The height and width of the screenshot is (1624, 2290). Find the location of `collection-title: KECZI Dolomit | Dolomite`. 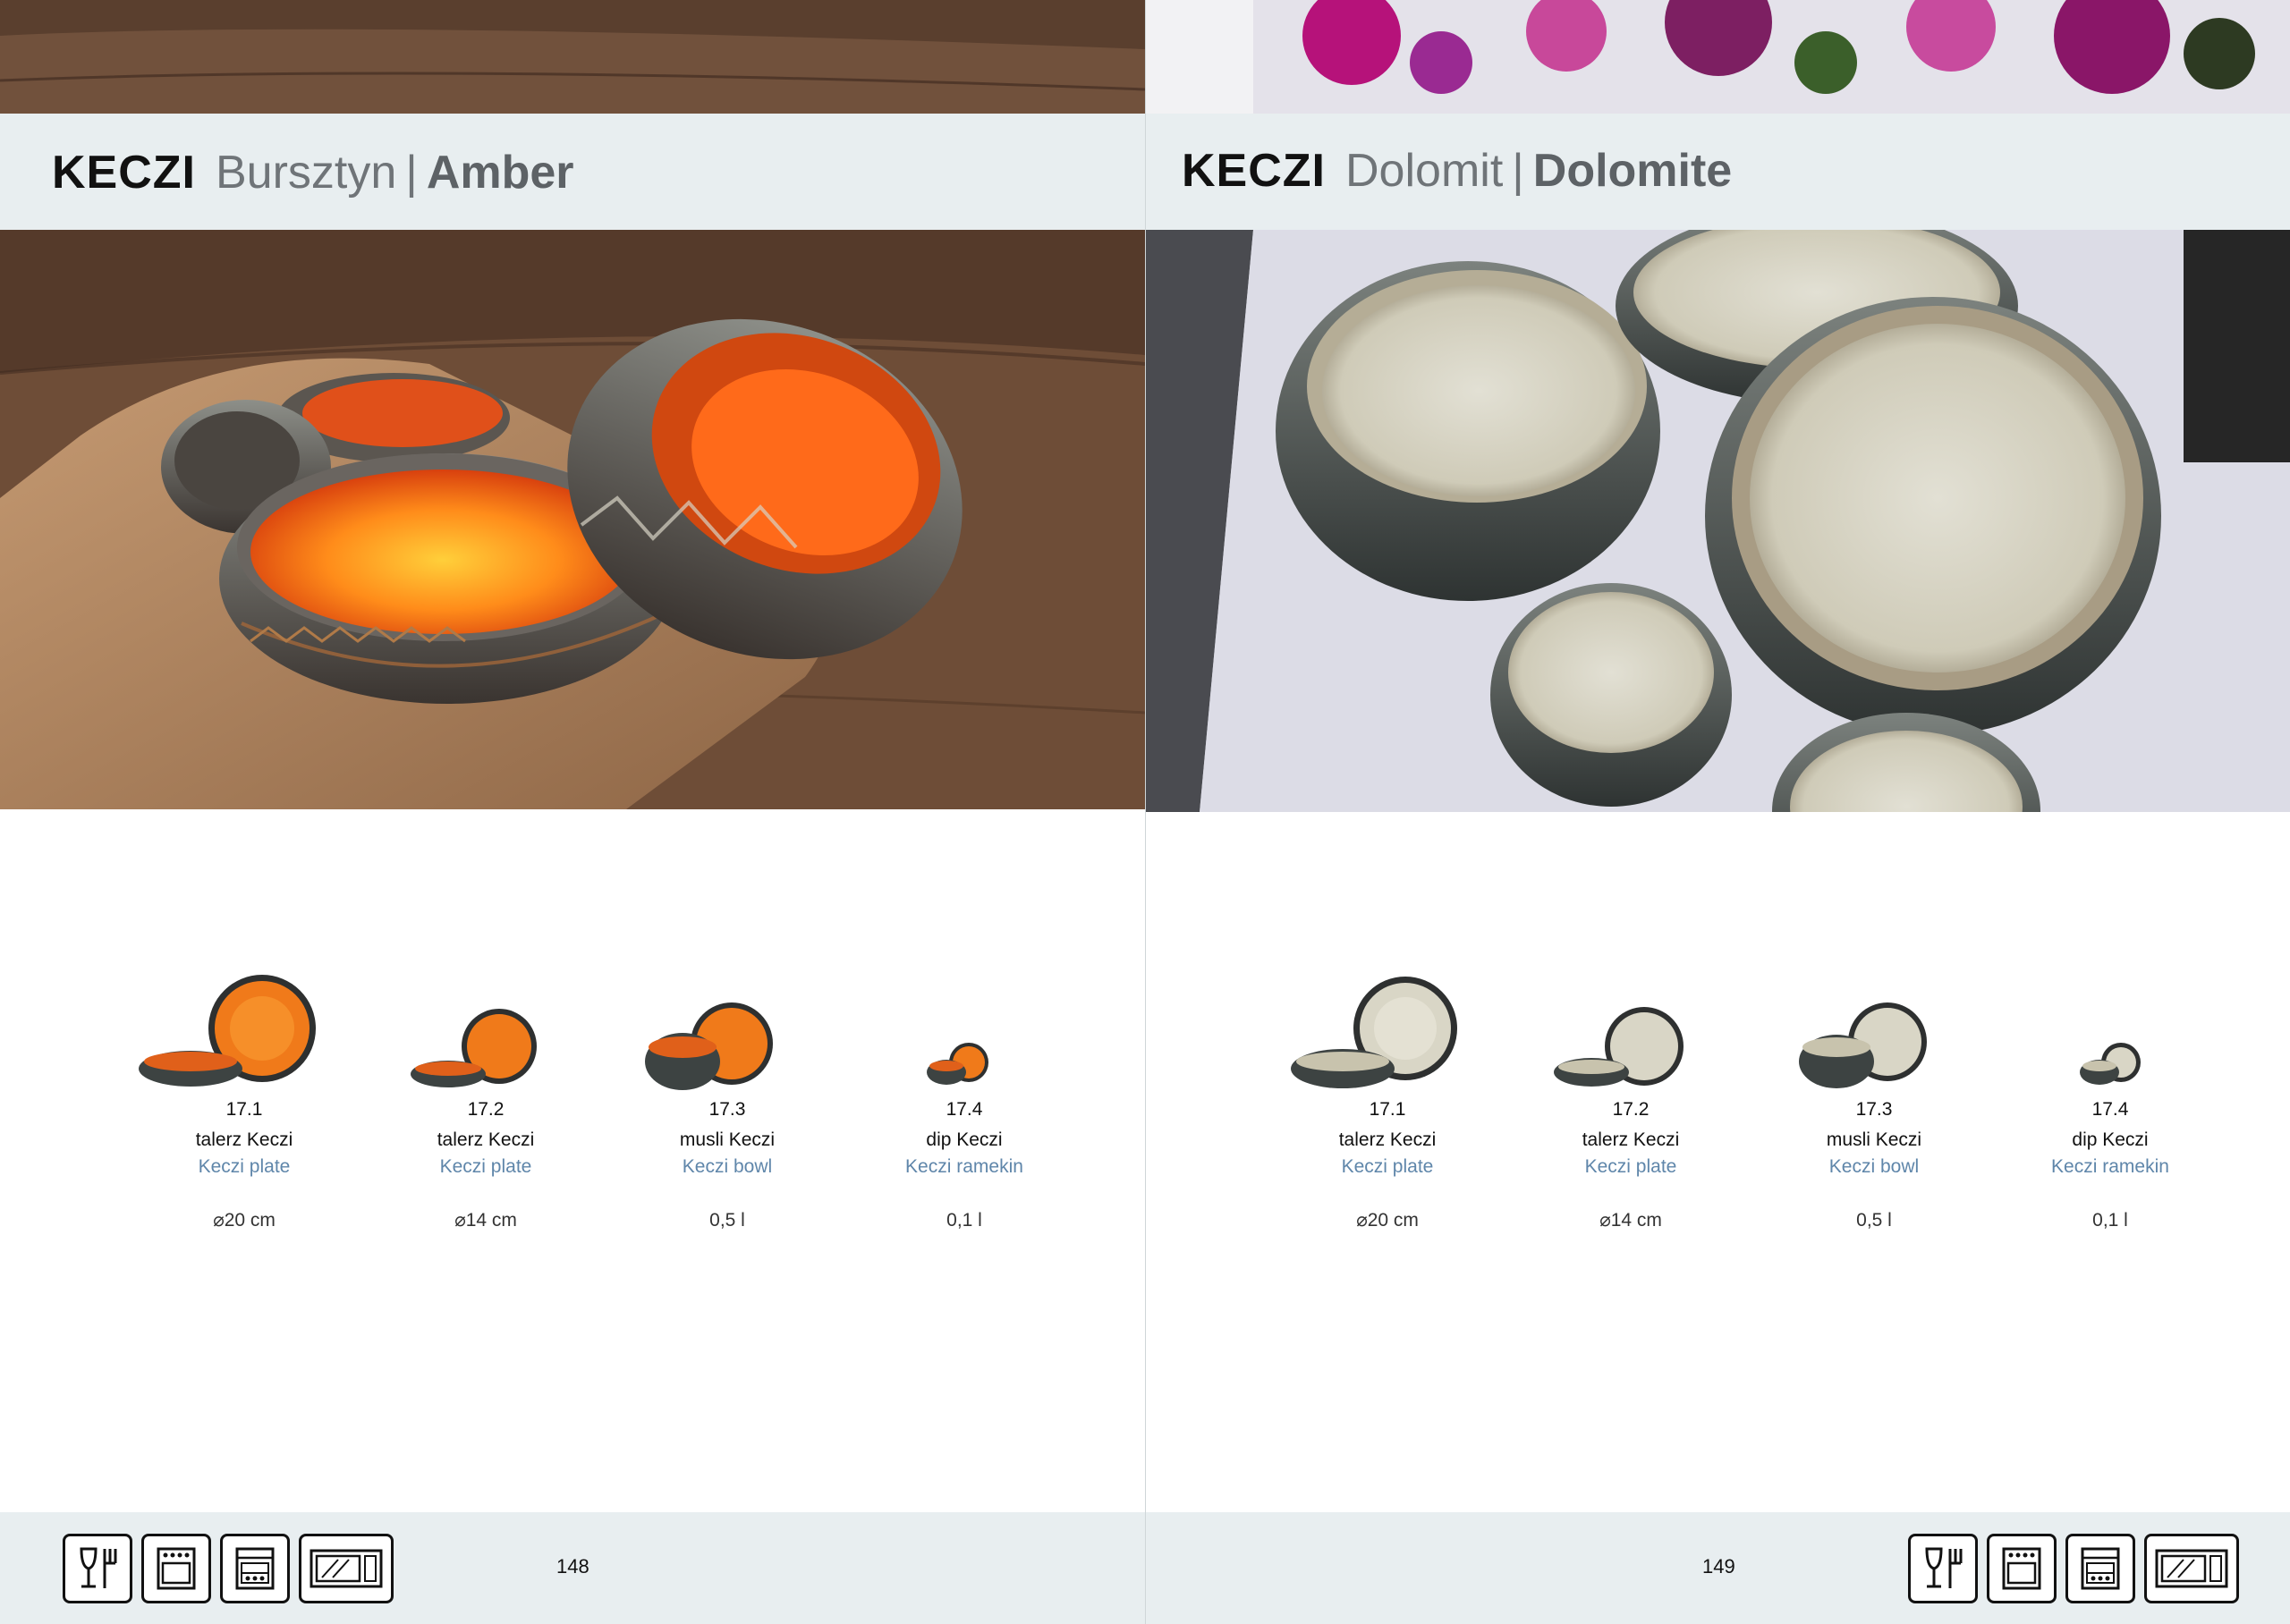

collection-title: KECZI Dolomit | Dolomite is located at coordinates (1457, 171).